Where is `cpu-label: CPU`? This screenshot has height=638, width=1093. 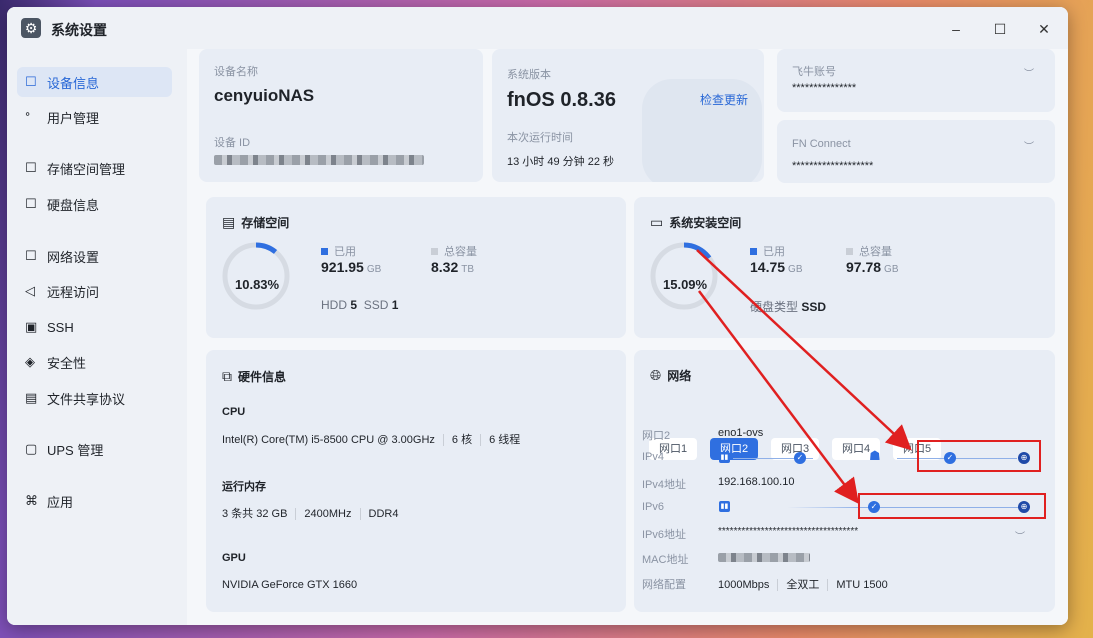 cpu-label: CPU is located at coordinates (234, 412).